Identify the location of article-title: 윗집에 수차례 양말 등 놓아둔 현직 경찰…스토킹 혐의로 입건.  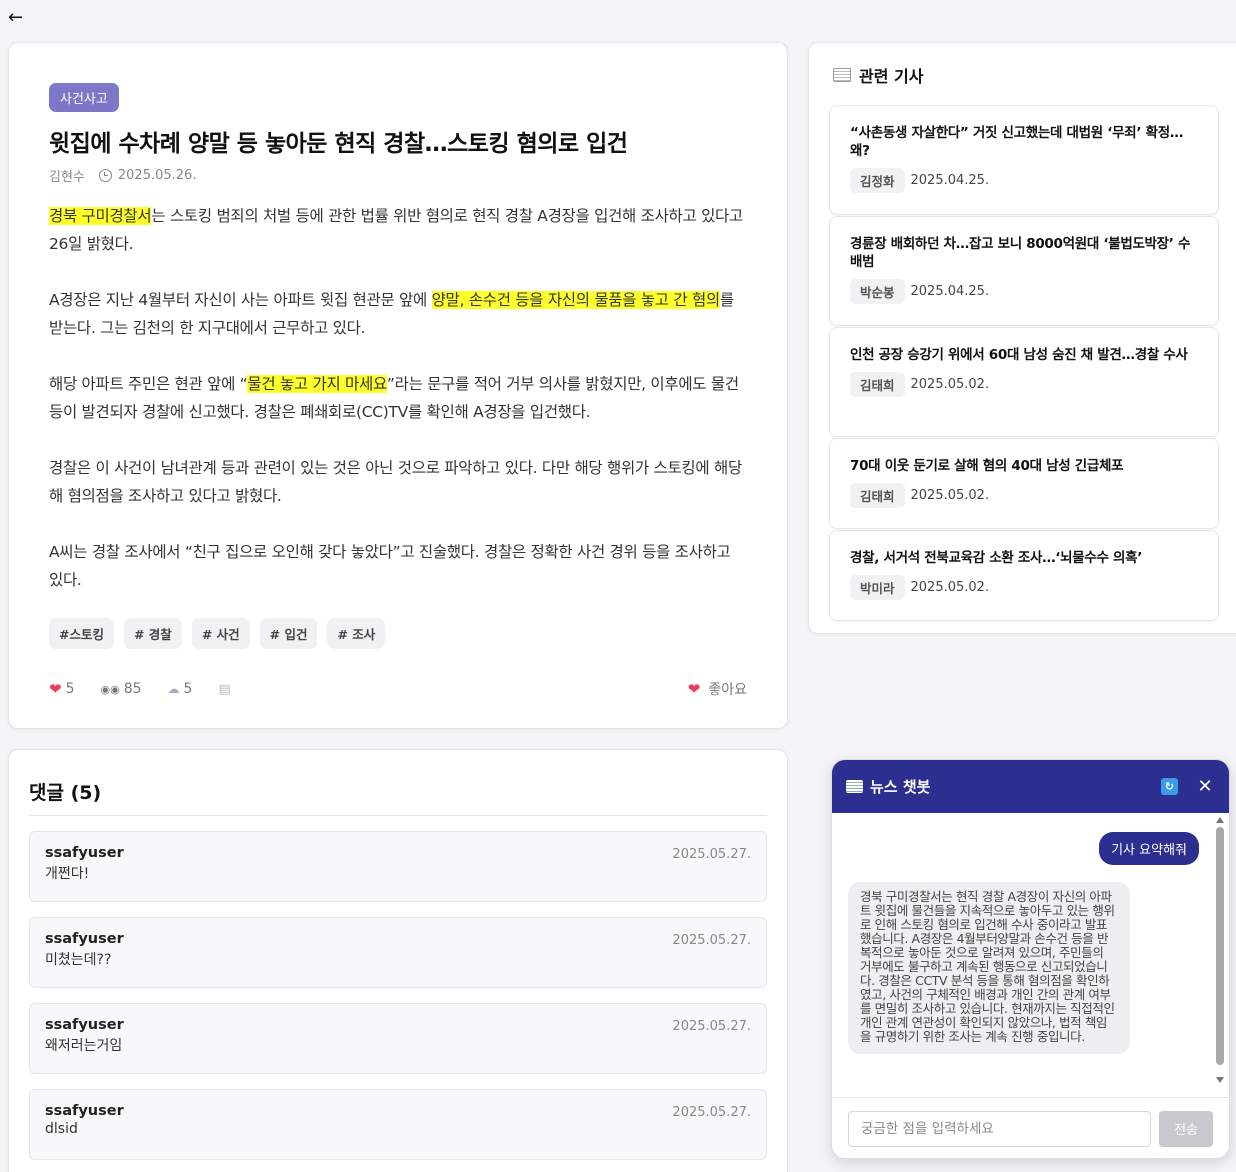
(338, 144).